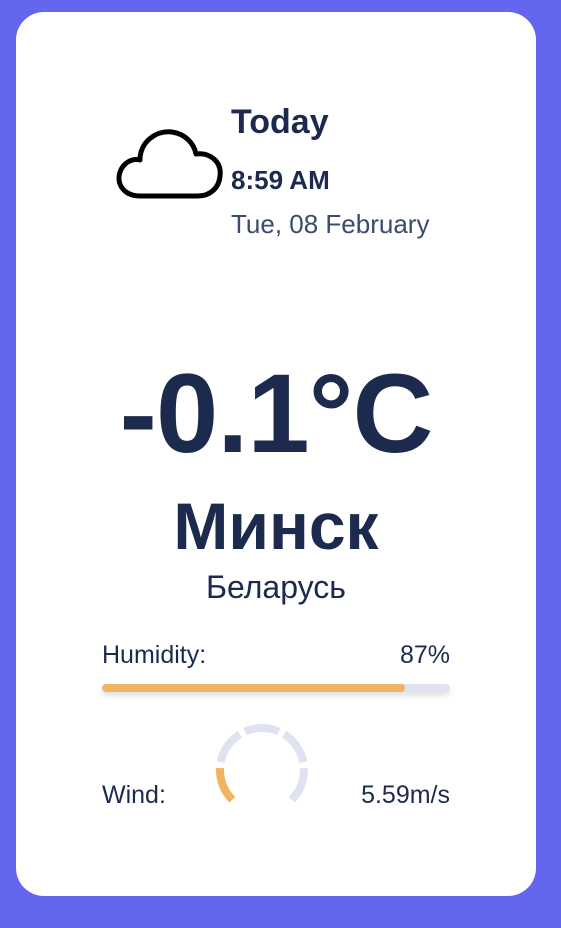 This screenshot has height=928, width=561. What do you see at coordinates (276, 587) in the screenshot?
I see `country-name: Беларусь` at bounding box center [276, 587].